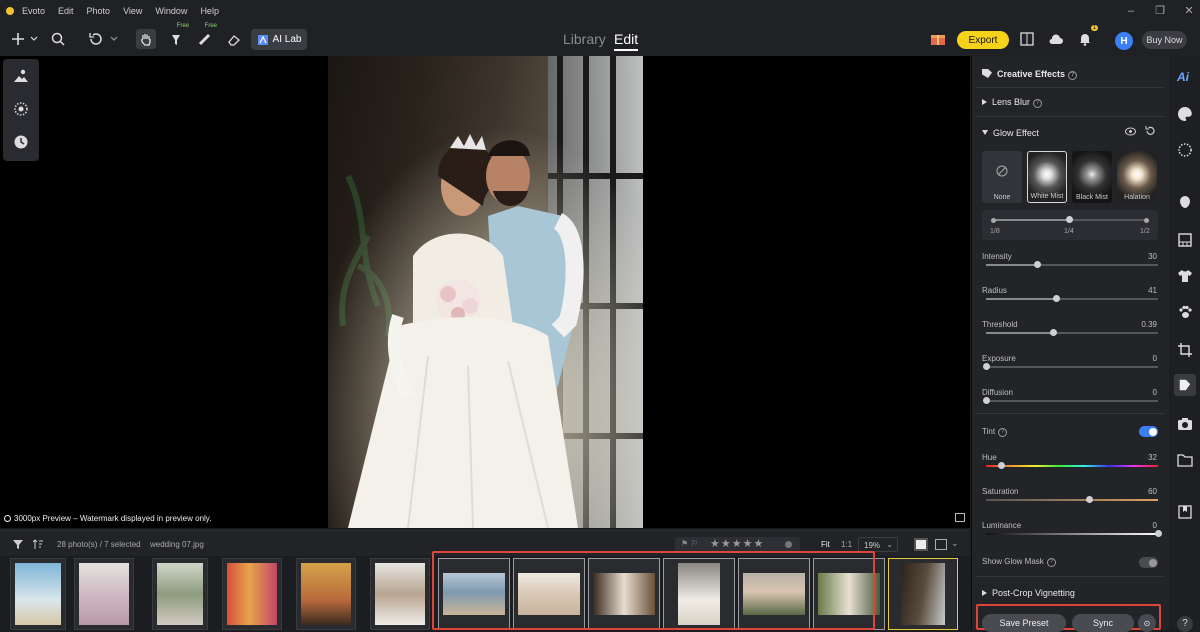 This screenshot has height=632, width=1200. What do you see at coordinates (1189, 11) in the screenshot?
I see `close-icon: ✕` at bounding box center [1189, 11].